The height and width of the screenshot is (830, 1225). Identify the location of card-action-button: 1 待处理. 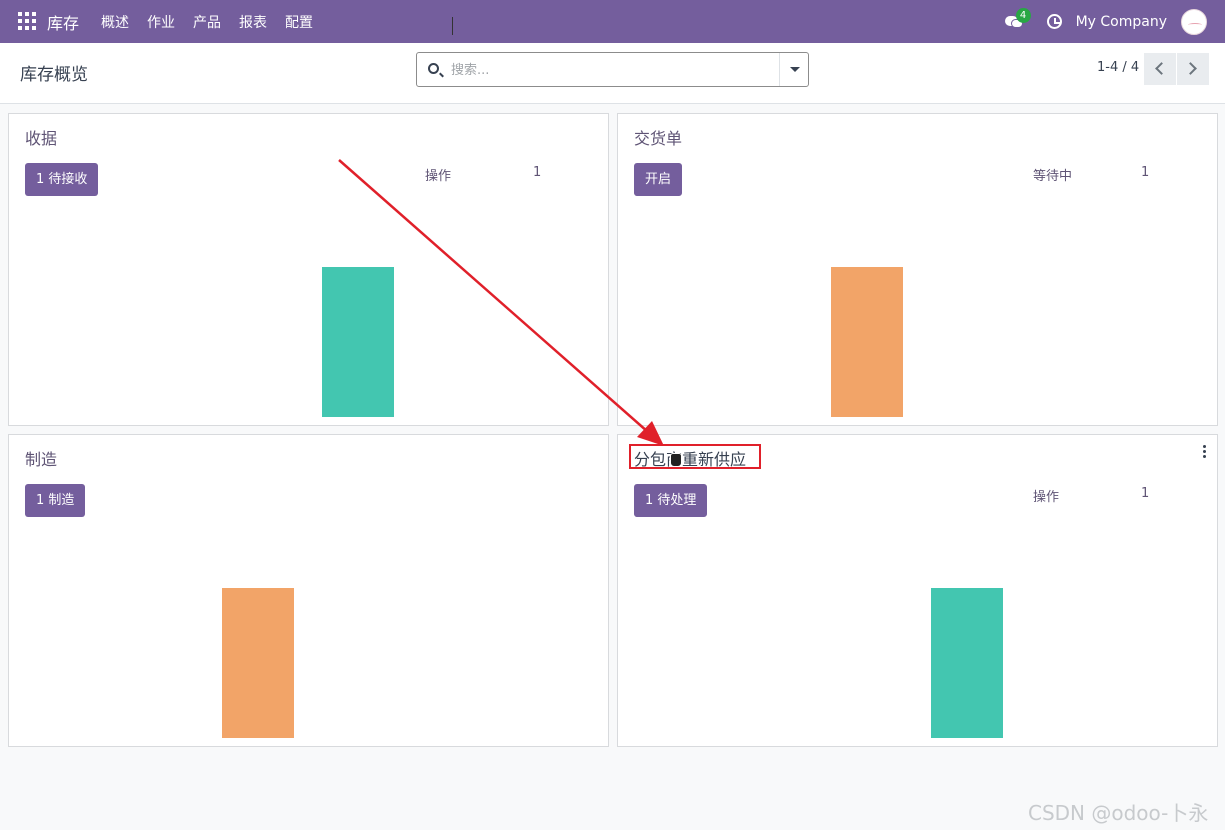
(671, 500).